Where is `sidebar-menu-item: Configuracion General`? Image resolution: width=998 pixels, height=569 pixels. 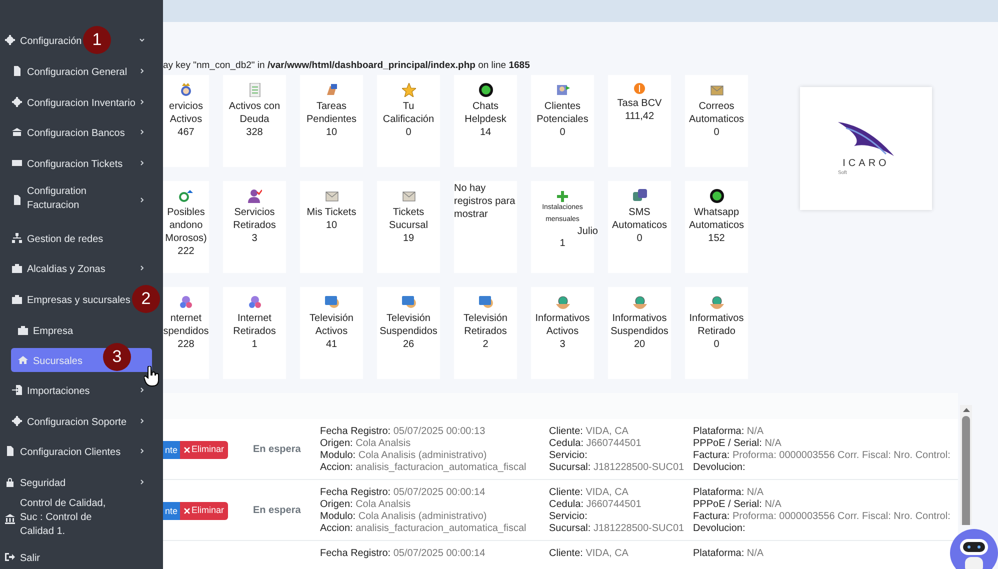
sidebar-menu-item: Configuracion General is located at coordinates (77, 73).